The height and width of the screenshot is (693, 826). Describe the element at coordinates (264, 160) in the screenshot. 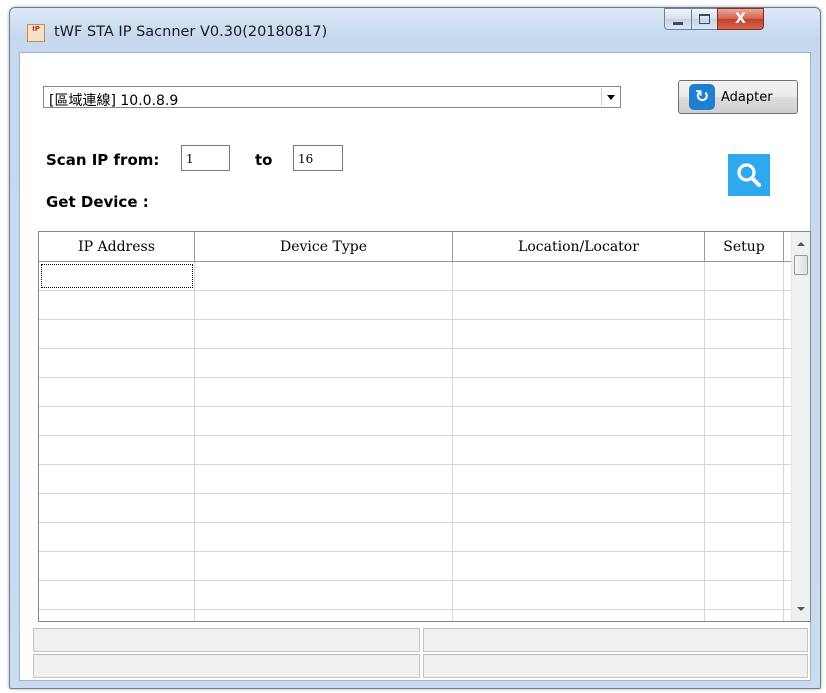

I see `scan-to-label: to` at that location.